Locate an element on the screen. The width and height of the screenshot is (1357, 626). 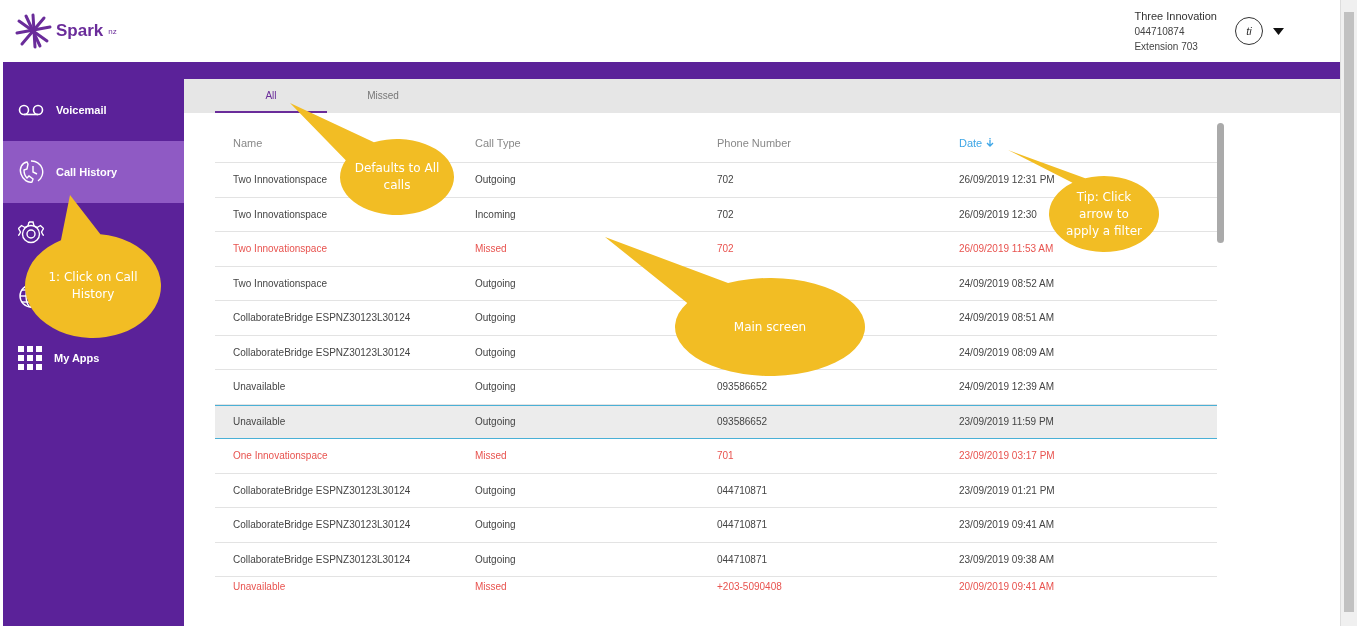
scrollbar-thumb is located at coordinates (1220, 183).